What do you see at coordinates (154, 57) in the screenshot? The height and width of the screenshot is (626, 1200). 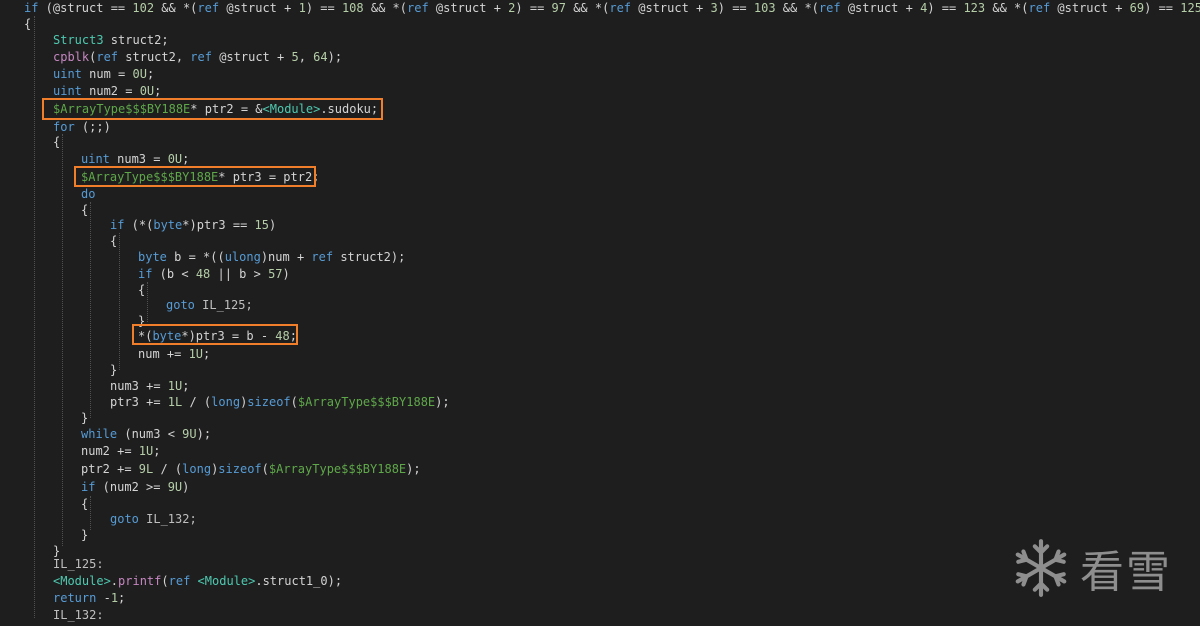 I see `code-token: struct2,` at bounding box center [154, 57].